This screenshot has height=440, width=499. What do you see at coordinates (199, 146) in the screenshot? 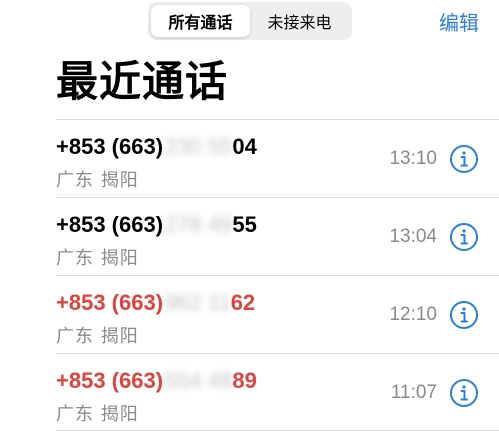
I see `redacted-digits: 230 55` at bounding box center [199, 146].